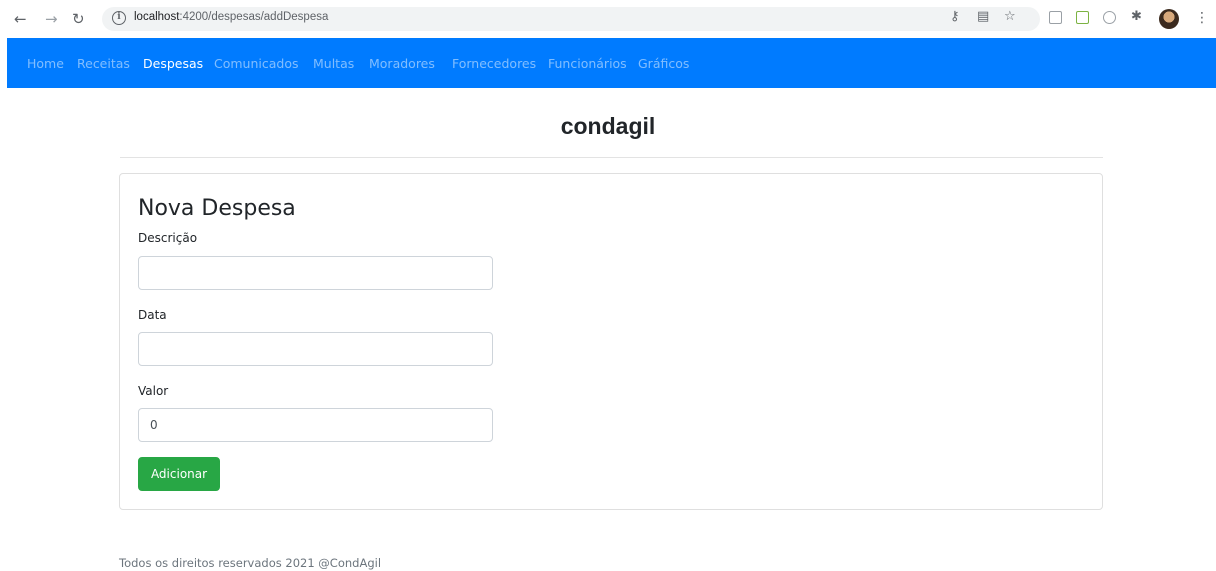 The image size is (1216, 571). I want to click on descricao-input, so click(315, 273).